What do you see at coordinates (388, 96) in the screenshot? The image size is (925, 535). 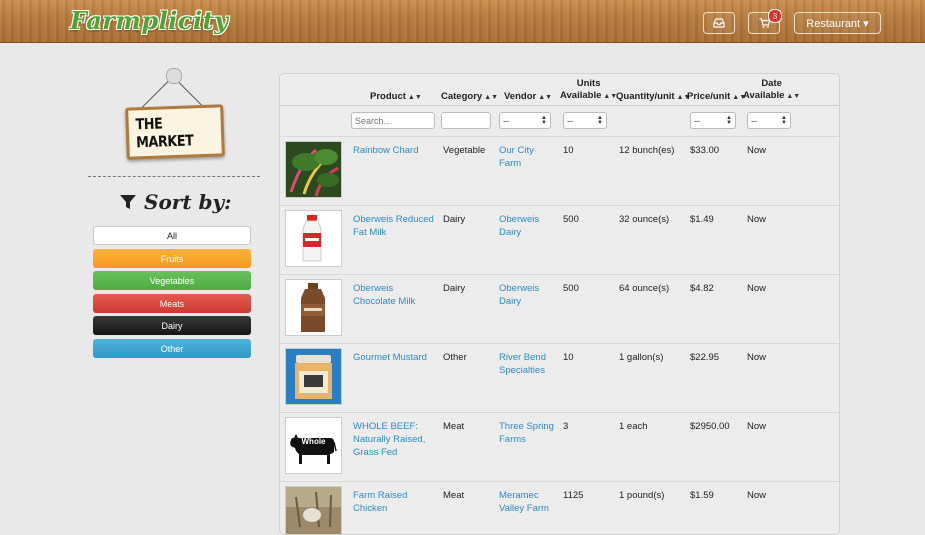 I see `col-header-product-label: Product` at bounding box center [388, 96].